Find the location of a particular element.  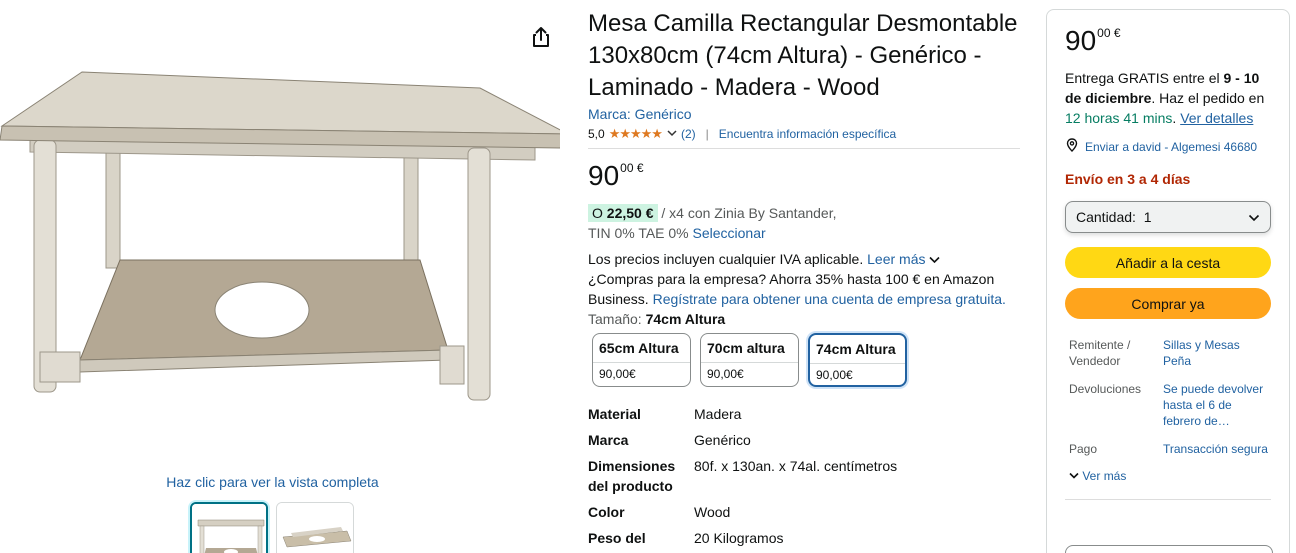

shipping-time: Envío en 3 a 4 días is located at coordinates (1128, 179).